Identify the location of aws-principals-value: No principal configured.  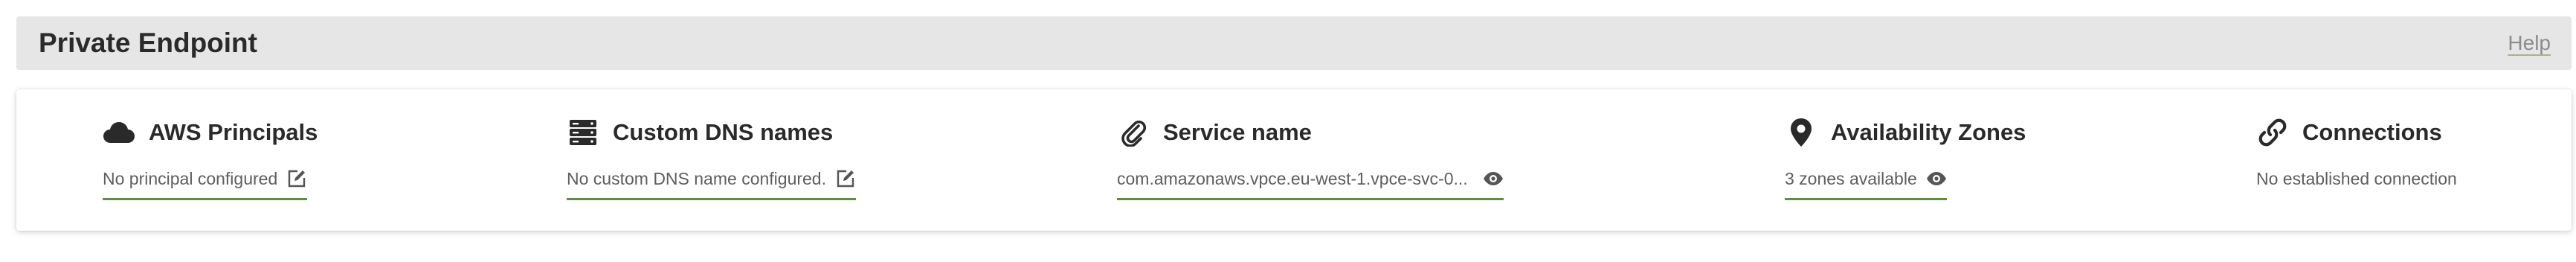
(205, 182).